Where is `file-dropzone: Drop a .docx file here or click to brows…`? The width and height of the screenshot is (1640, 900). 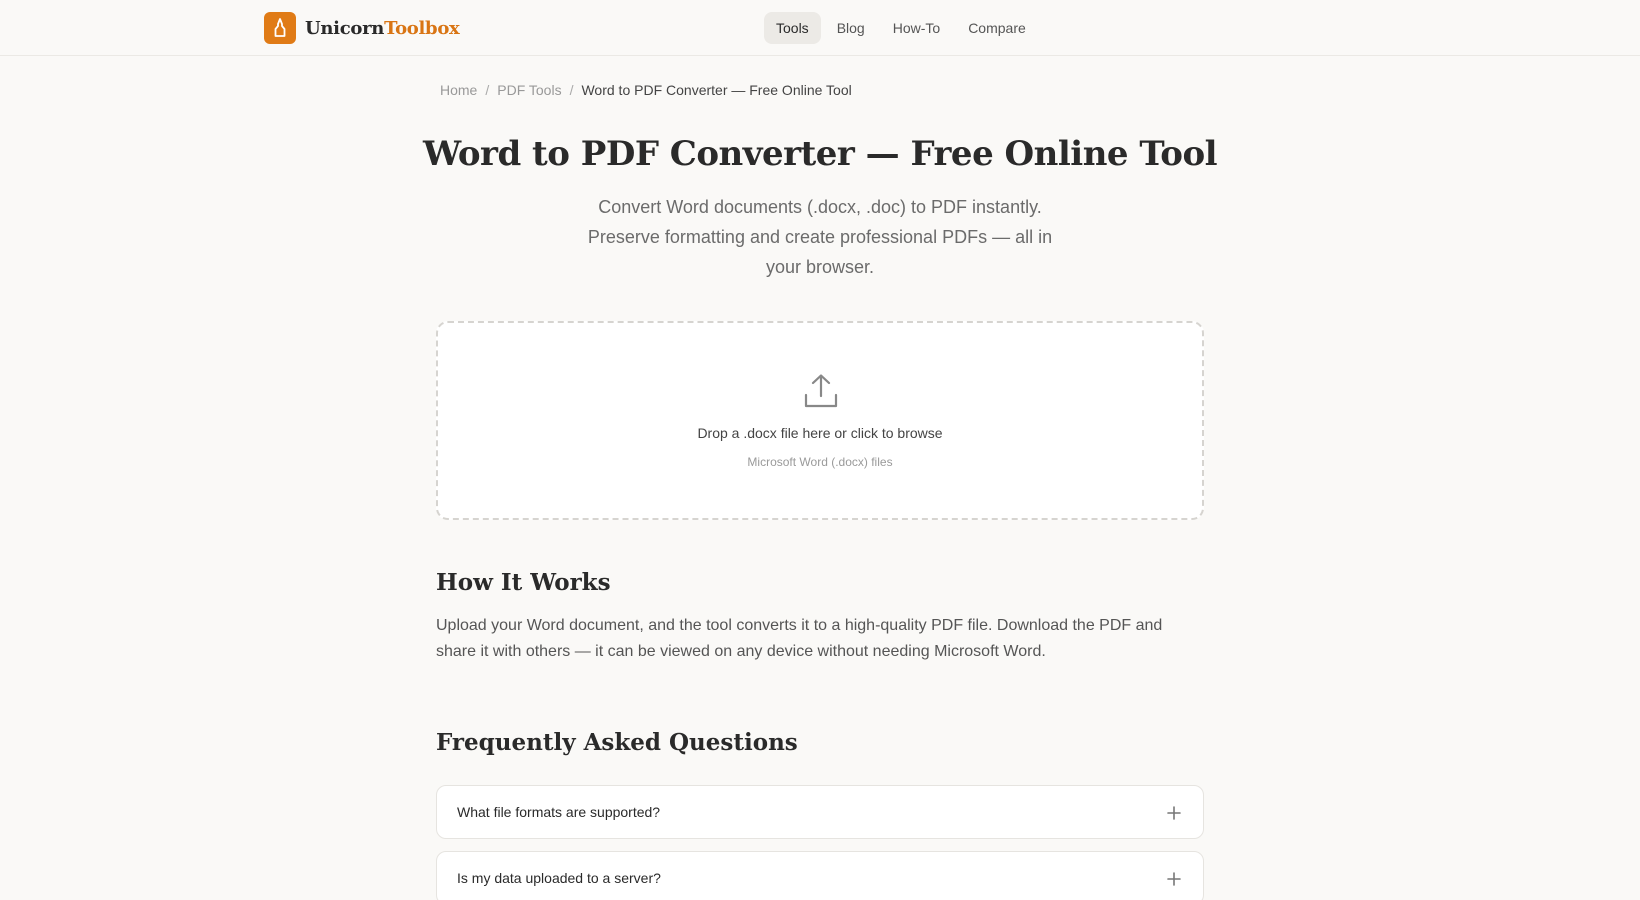 file-dropzone: Drop a .docx file here or click to brows… is located at coordinates (820, 420).